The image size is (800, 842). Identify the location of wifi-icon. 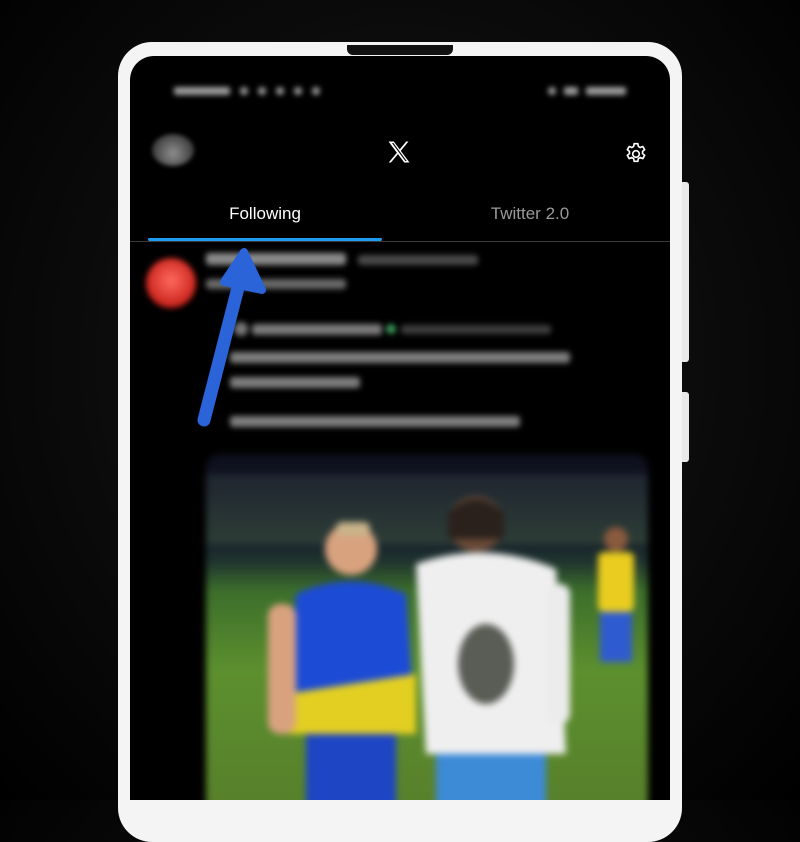
(552, 91).